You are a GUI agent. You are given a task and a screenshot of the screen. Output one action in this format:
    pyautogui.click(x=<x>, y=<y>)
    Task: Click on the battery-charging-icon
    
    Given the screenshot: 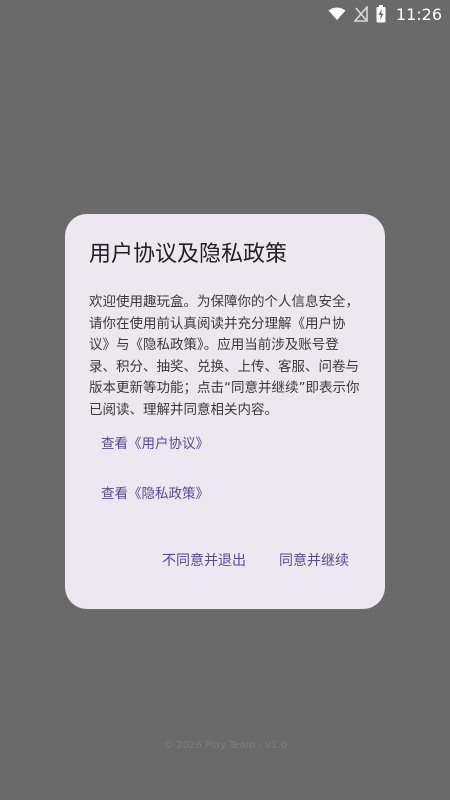 What is the action you would take?
    pyautogui.click(x=381, y=14)
    